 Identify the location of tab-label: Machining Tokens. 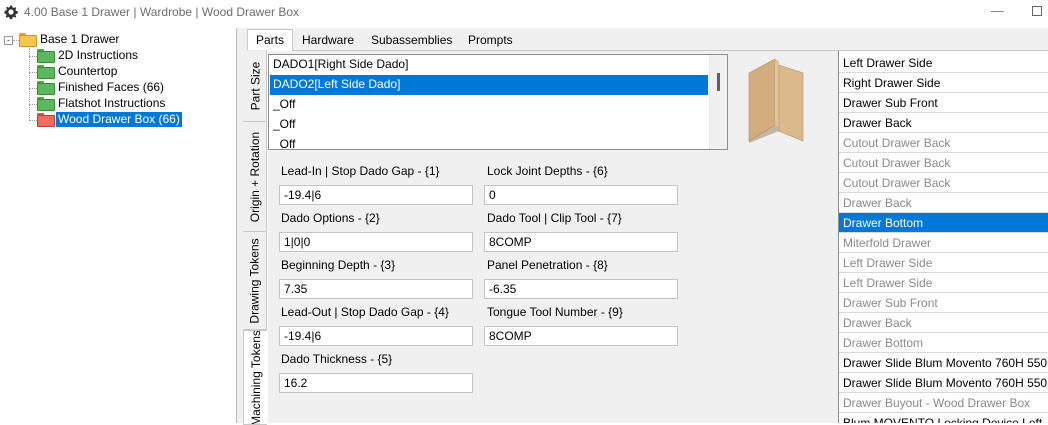
(255, 377).